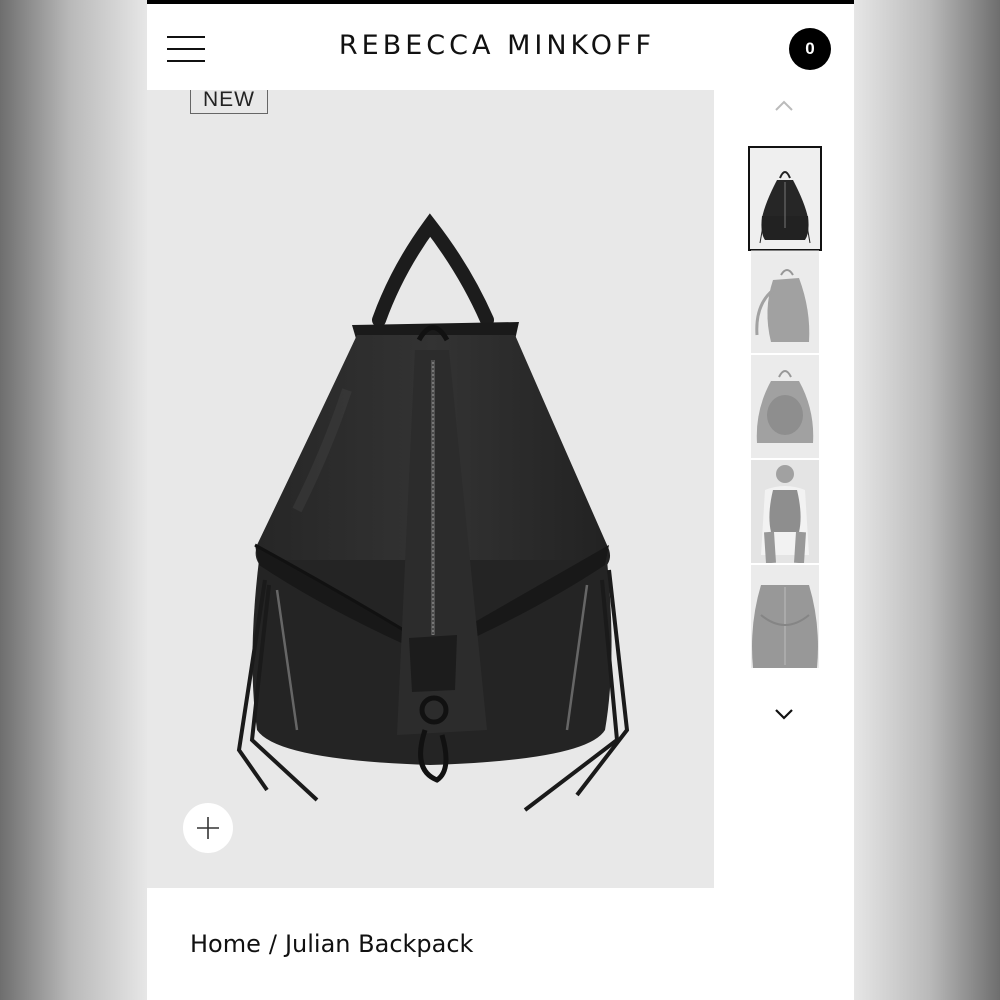  What do you see at coordinates (784, 714) in the screenshot?
I see `chevron-down-icon` at bounding box center [784, 714].